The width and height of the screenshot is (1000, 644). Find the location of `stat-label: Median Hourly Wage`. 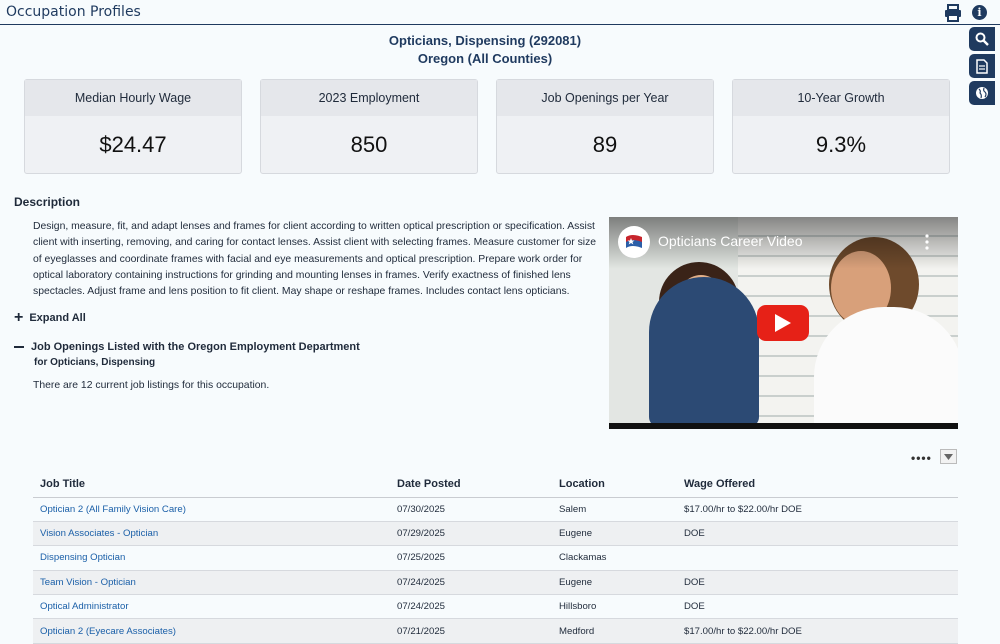

stat-label: Median Hourly Wage is located at coordinates (133, 98).